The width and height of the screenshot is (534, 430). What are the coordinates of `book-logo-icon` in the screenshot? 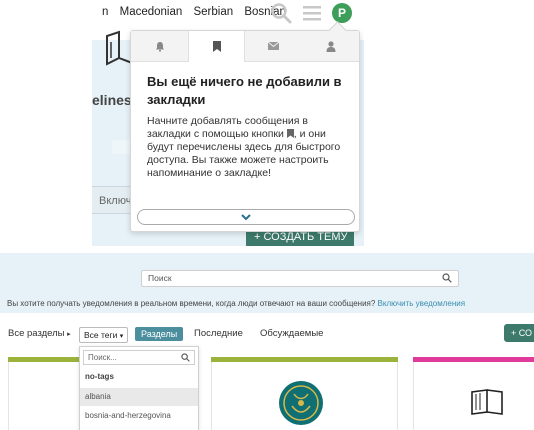 It's located at (487, 402).